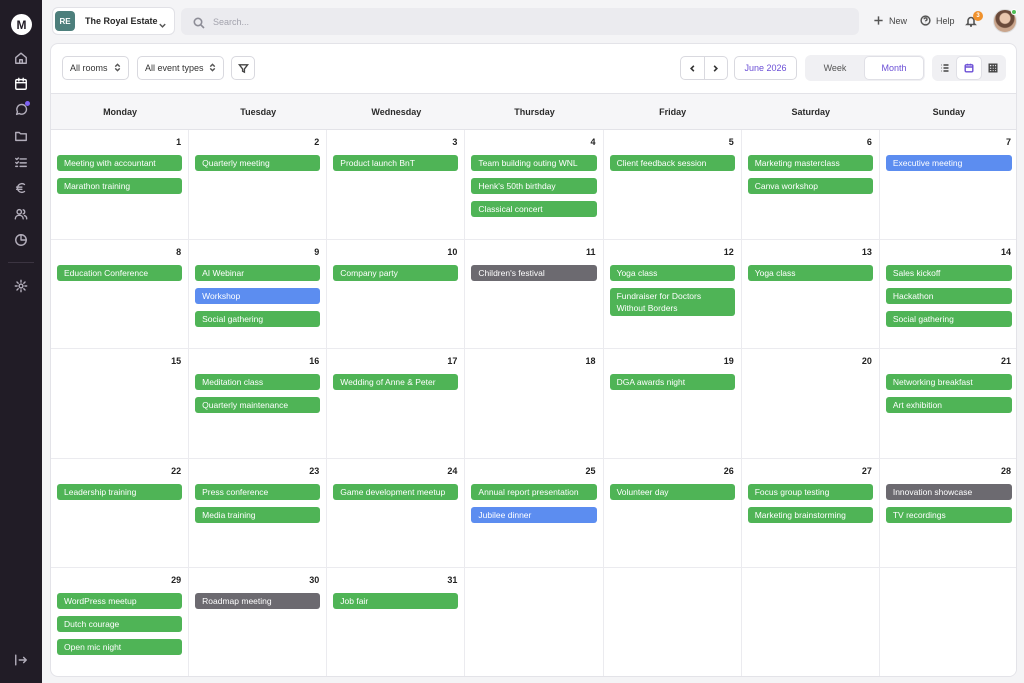 Image resolution: width=1024 pixels, height=683 pixels. I want to click on event-chip: Focus group testing, so click(810, 491).